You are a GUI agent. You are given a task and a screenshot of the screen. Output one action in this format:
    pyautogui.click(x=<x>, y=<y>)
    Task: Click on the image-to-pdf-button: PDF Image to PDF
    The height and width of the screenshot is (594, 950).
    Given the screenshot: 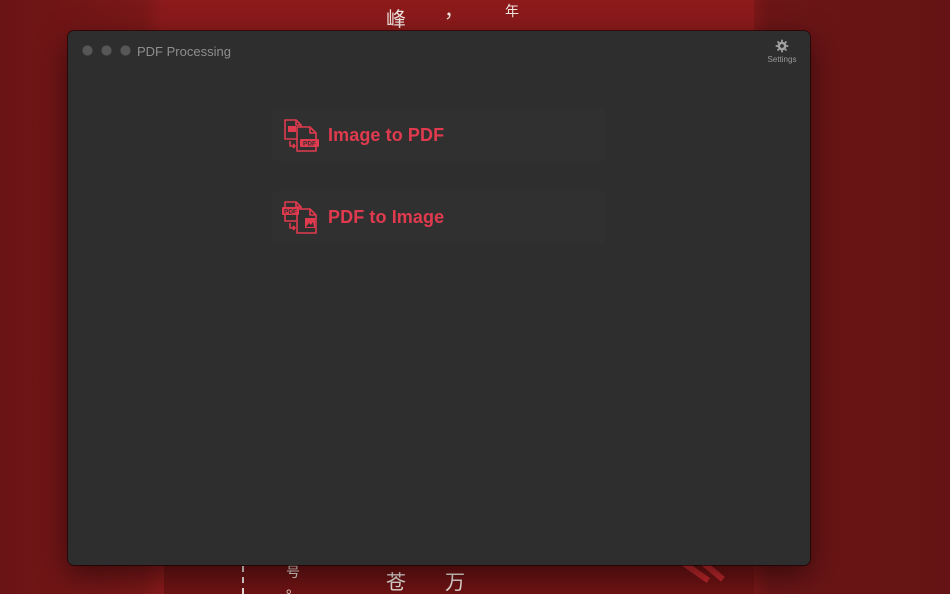 What is the action you would take?
    pyautogui.click(x=439, y=135)
    